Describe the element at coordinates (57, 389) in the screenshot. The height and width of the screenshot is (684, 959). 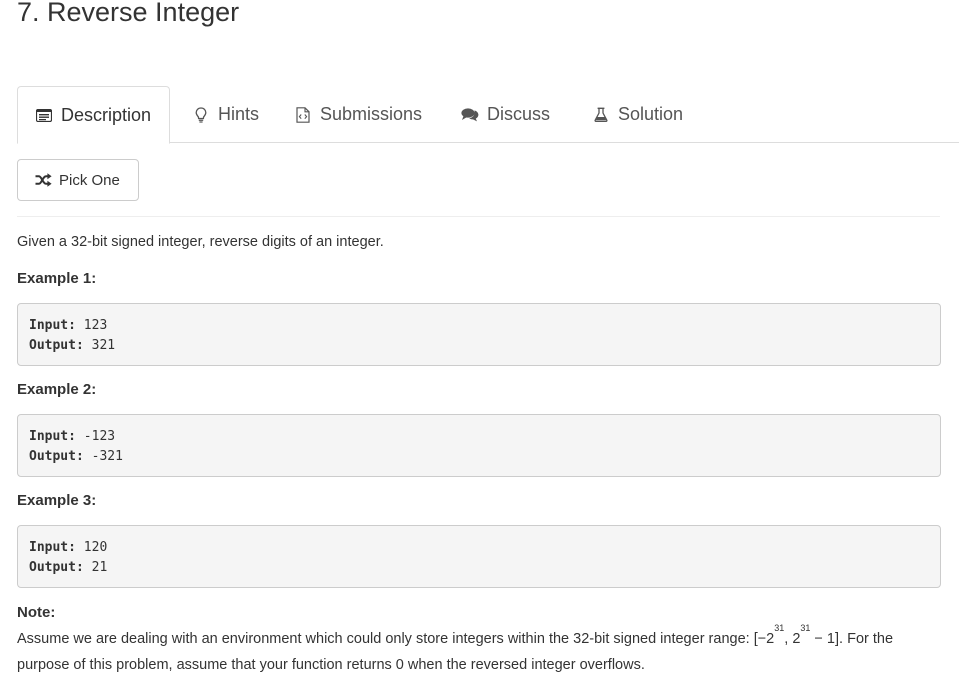
I see `example-2-heading: Example 2:` at that location.